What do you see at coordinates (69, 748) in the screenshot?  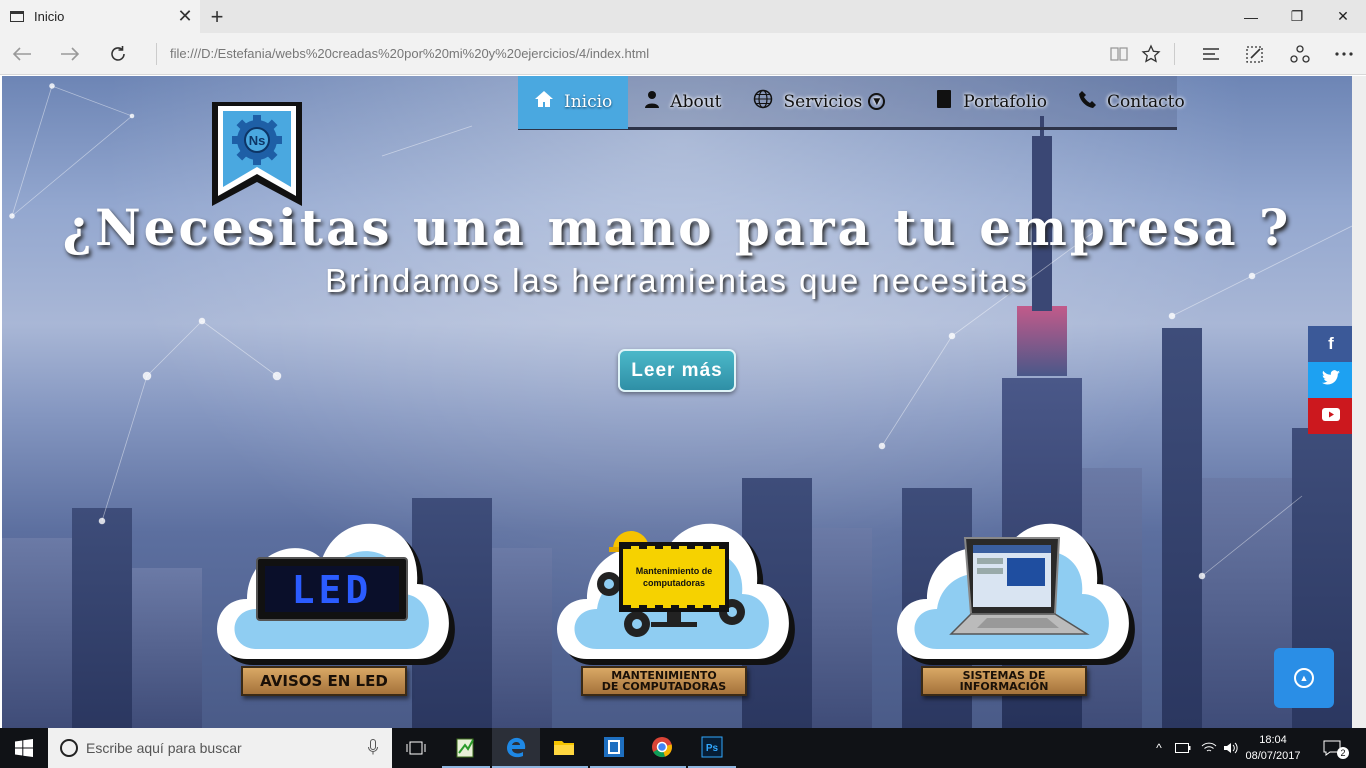 I see `cortana-icon` at bounding box center [69, 748].